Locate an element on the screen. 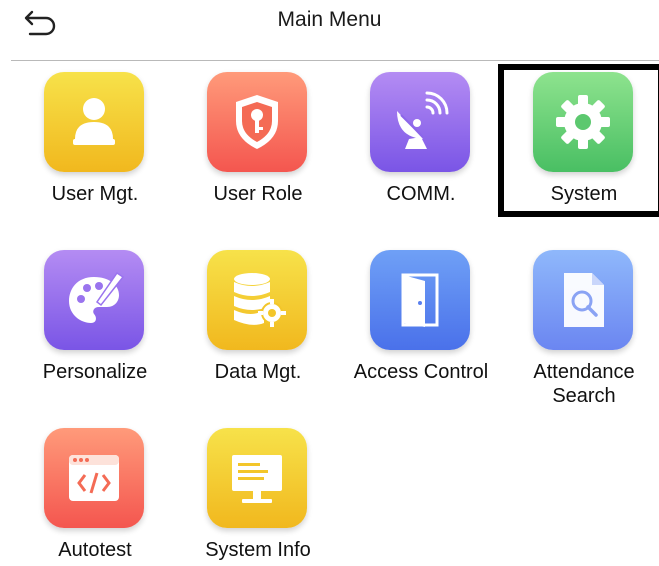  data-mgt-icon-box is located at coordinates (257, 300).